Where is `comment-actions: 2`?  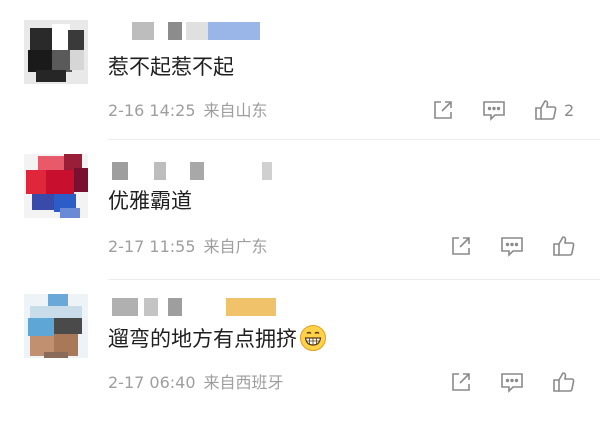
comment-actions: 2 is located at coordinates (503, 110).